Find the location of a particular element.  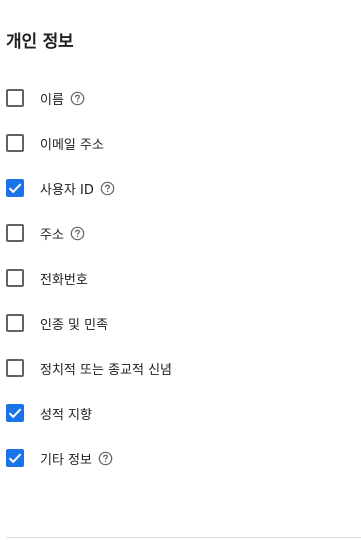

bottom-divider is located at coordinates (183, 537).